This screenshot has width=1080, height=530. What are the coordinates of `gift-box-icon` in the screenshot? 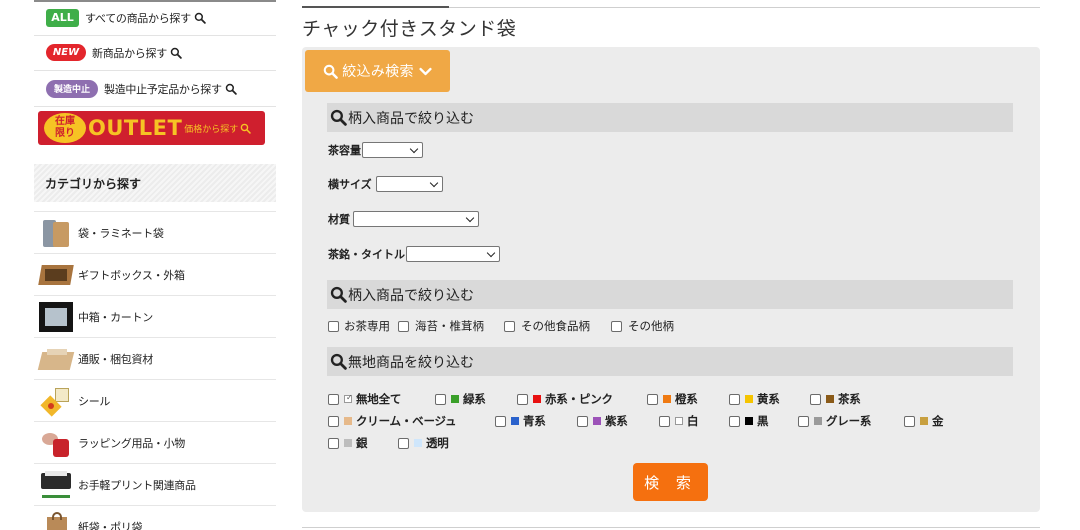 It's located at (56, 275).